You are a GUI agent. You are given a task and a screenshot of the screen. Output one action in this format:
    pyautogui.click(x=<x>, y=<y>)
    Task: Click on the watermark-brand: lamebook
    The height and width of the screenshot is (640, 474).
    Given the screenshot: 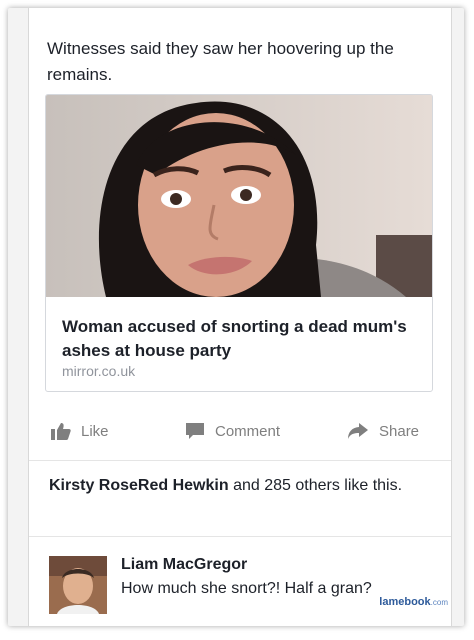 What is the action you would take?
    pyautogui.click(x=405, y=602)
    